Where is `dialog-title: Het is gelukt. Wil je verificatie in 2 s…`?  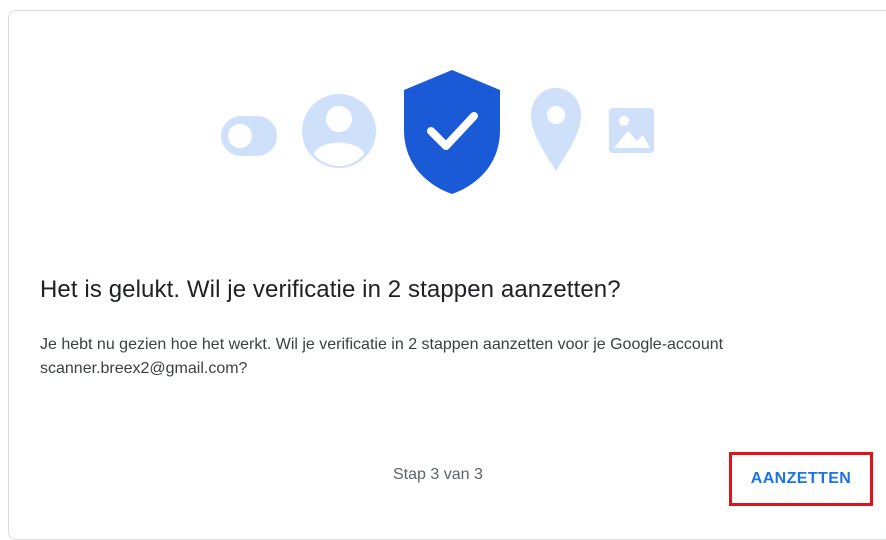 dialog-title: Het is gelukt. Wil je verificatie in 2 s… is located at coordinates (330, 289).